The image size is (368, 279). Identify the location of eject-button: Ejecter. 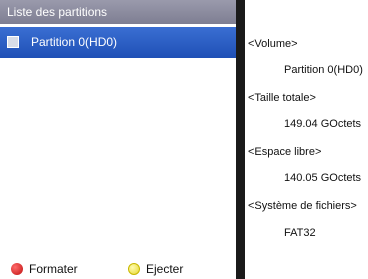
(164, 269).